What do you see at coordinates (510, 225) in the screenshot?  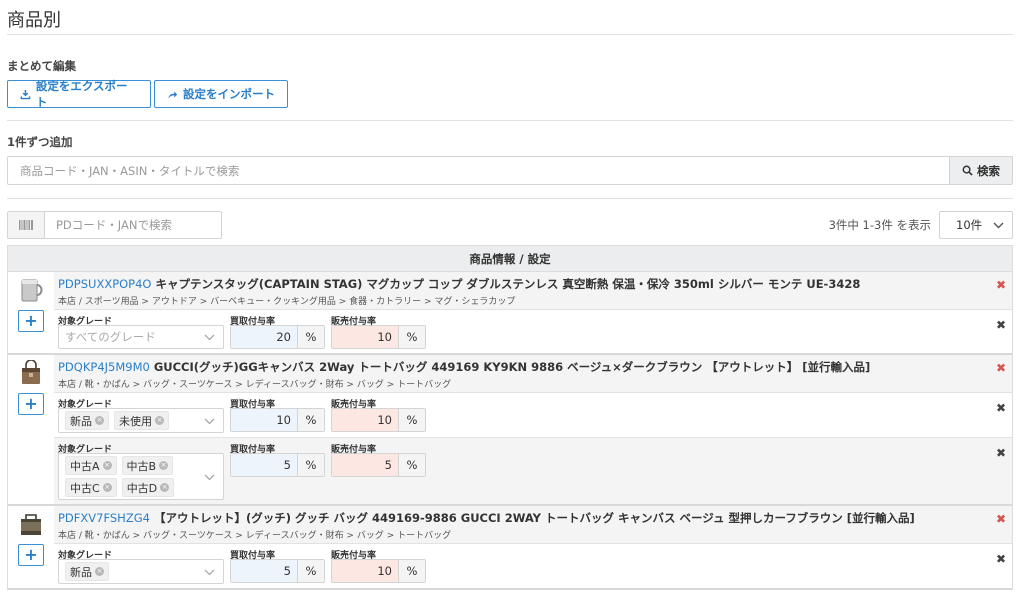 I see `list-toolbar: PDコード・JANで検索 3件中 1-3件 を表示 10件` at bounding box center [510, 225].